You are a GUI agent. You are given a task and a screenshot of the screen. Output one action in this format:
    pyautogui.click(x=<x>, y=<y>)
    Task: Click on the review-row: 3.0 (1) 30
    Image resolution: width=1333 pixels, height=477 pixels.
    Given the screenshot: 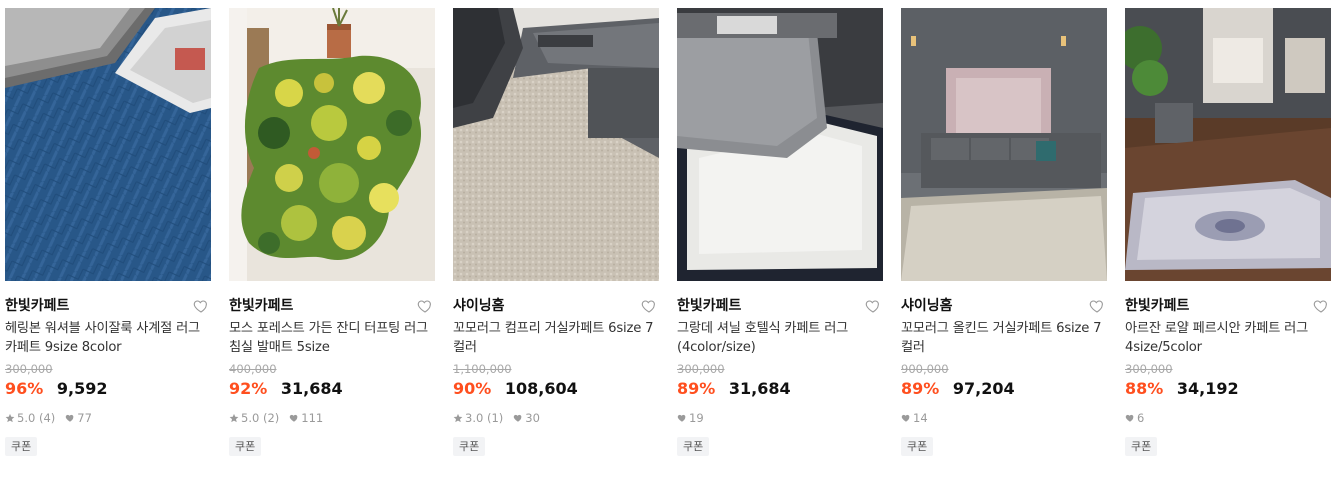 What is the action you would take?
    pyautogui.click(x=556, y=418)
    